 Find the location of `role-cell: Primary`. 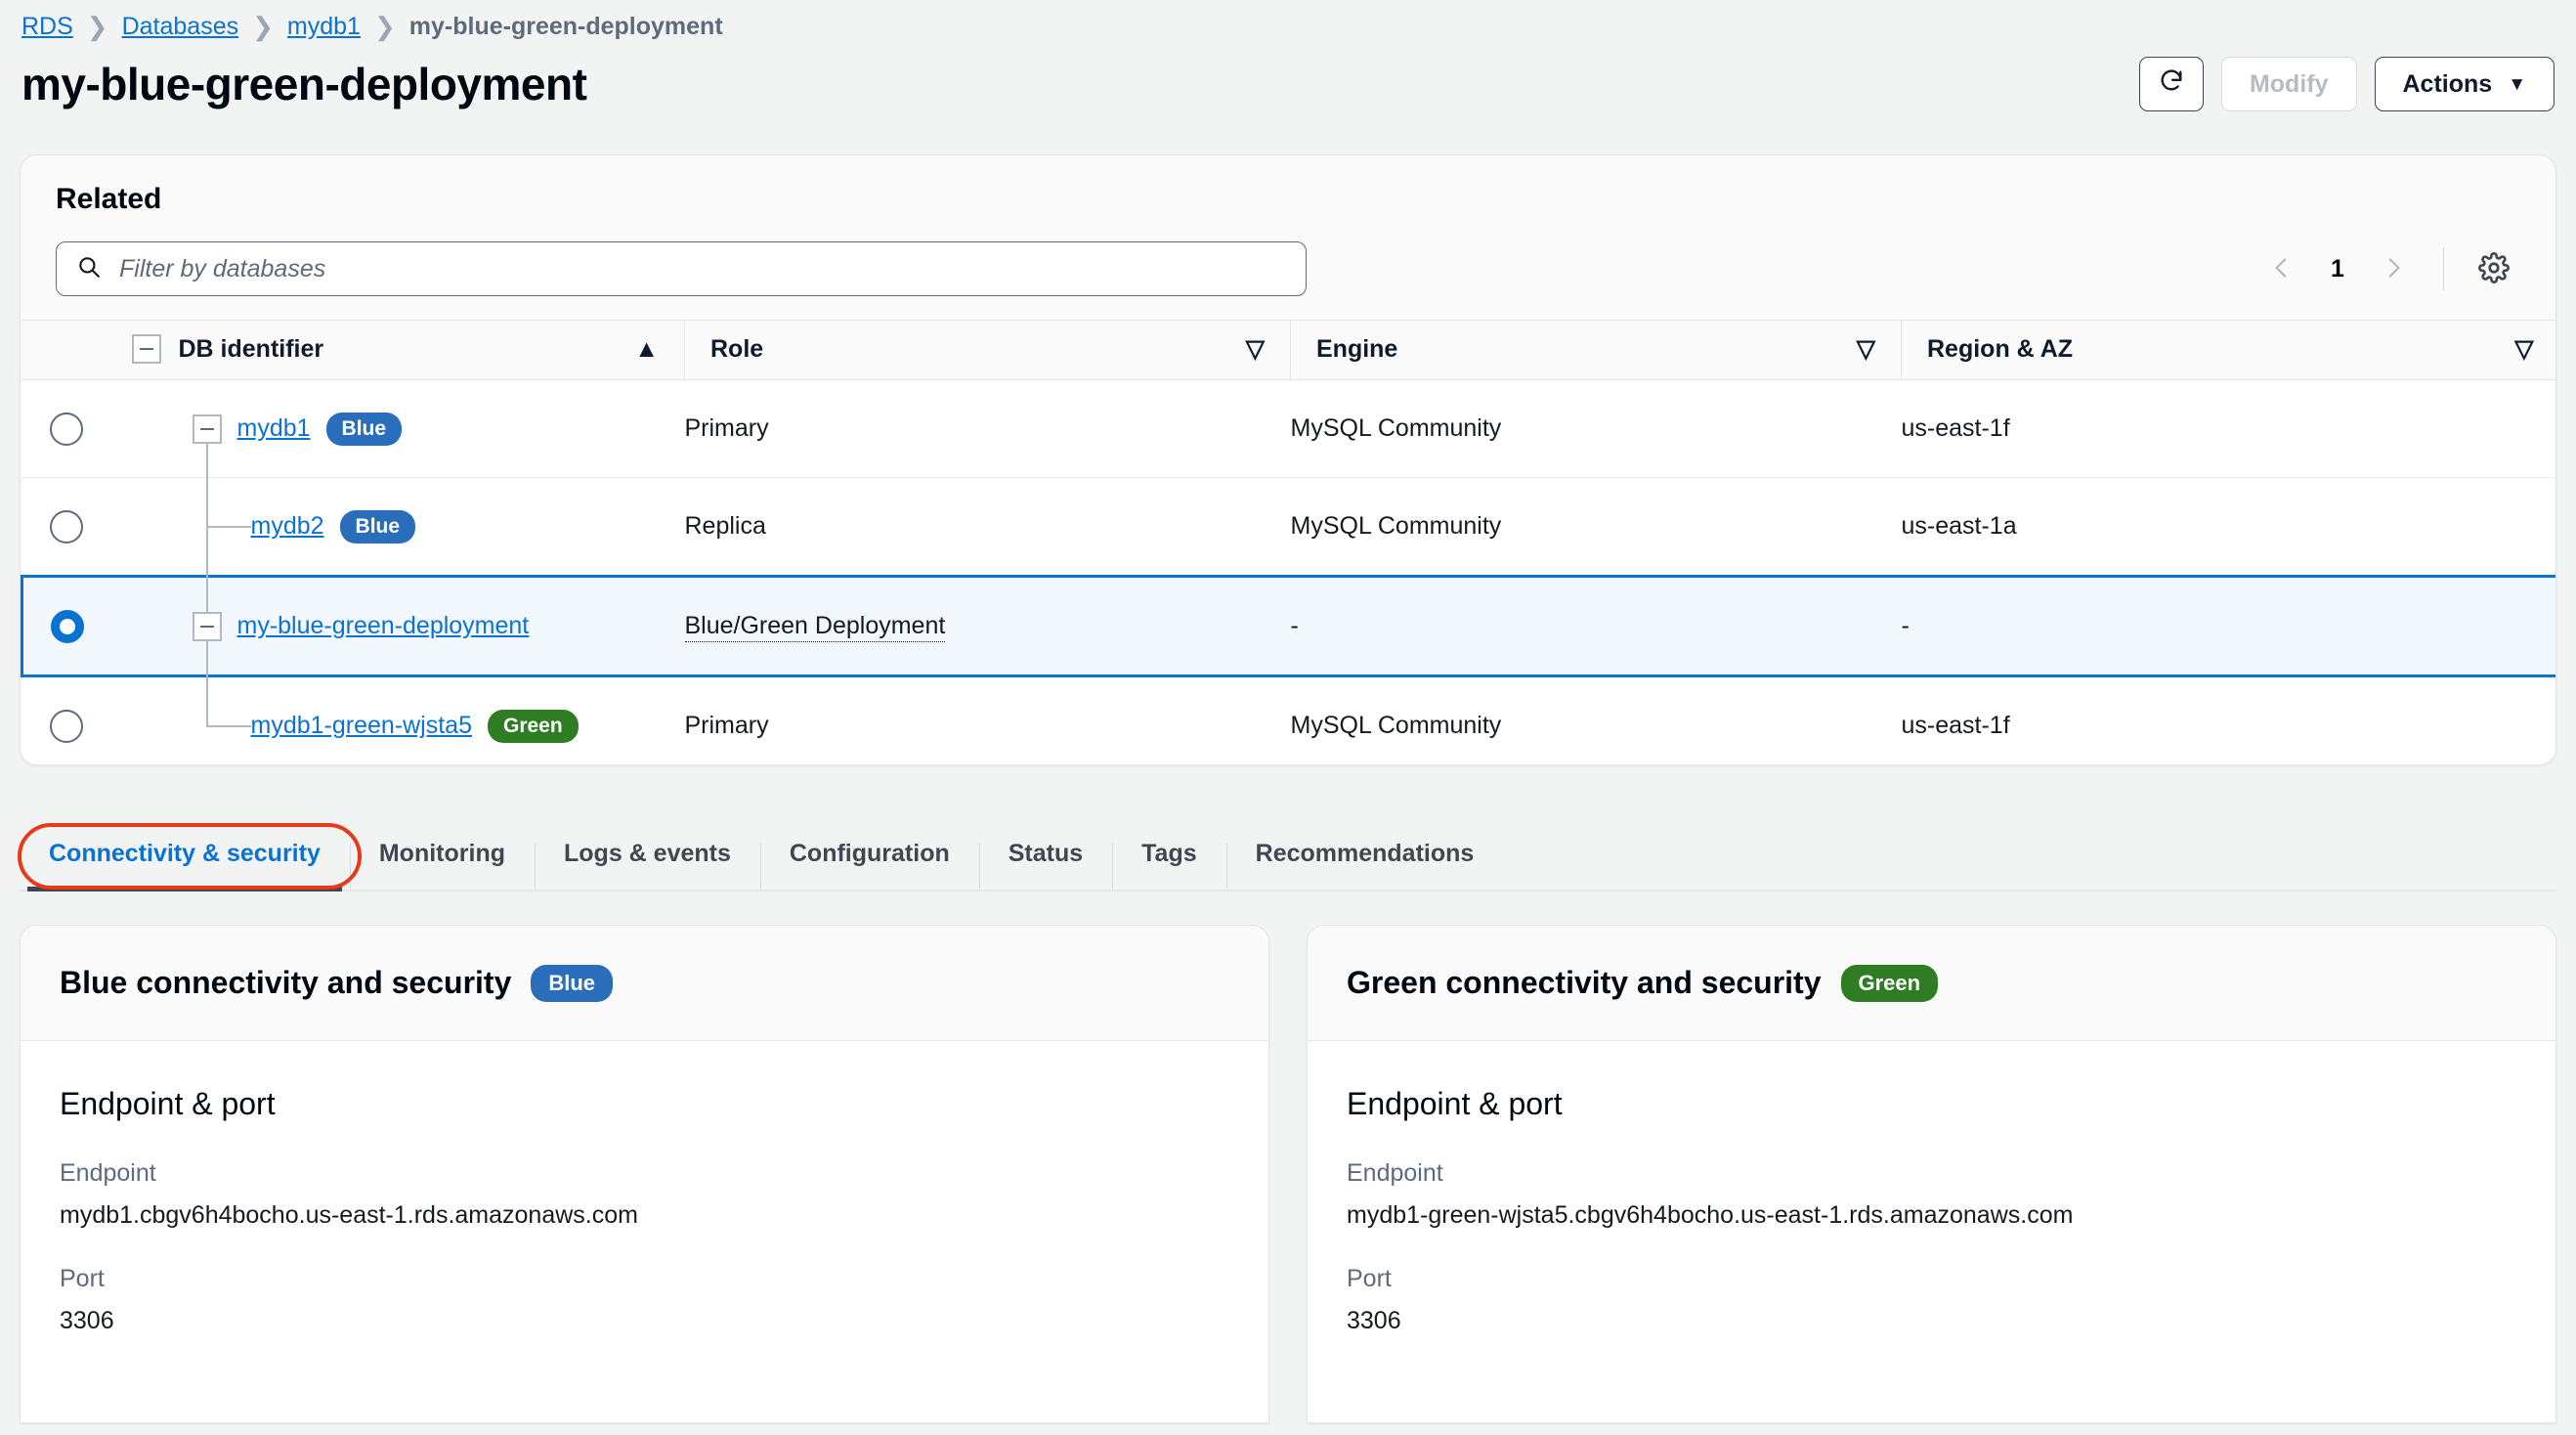

role-cell: Primary is located at coordinates (987, 428).